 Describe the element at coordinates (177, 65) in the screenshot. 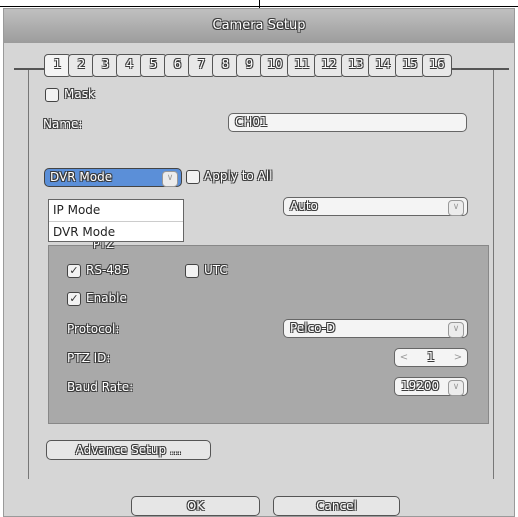

I see `tab-channel-6: 6` at that location.